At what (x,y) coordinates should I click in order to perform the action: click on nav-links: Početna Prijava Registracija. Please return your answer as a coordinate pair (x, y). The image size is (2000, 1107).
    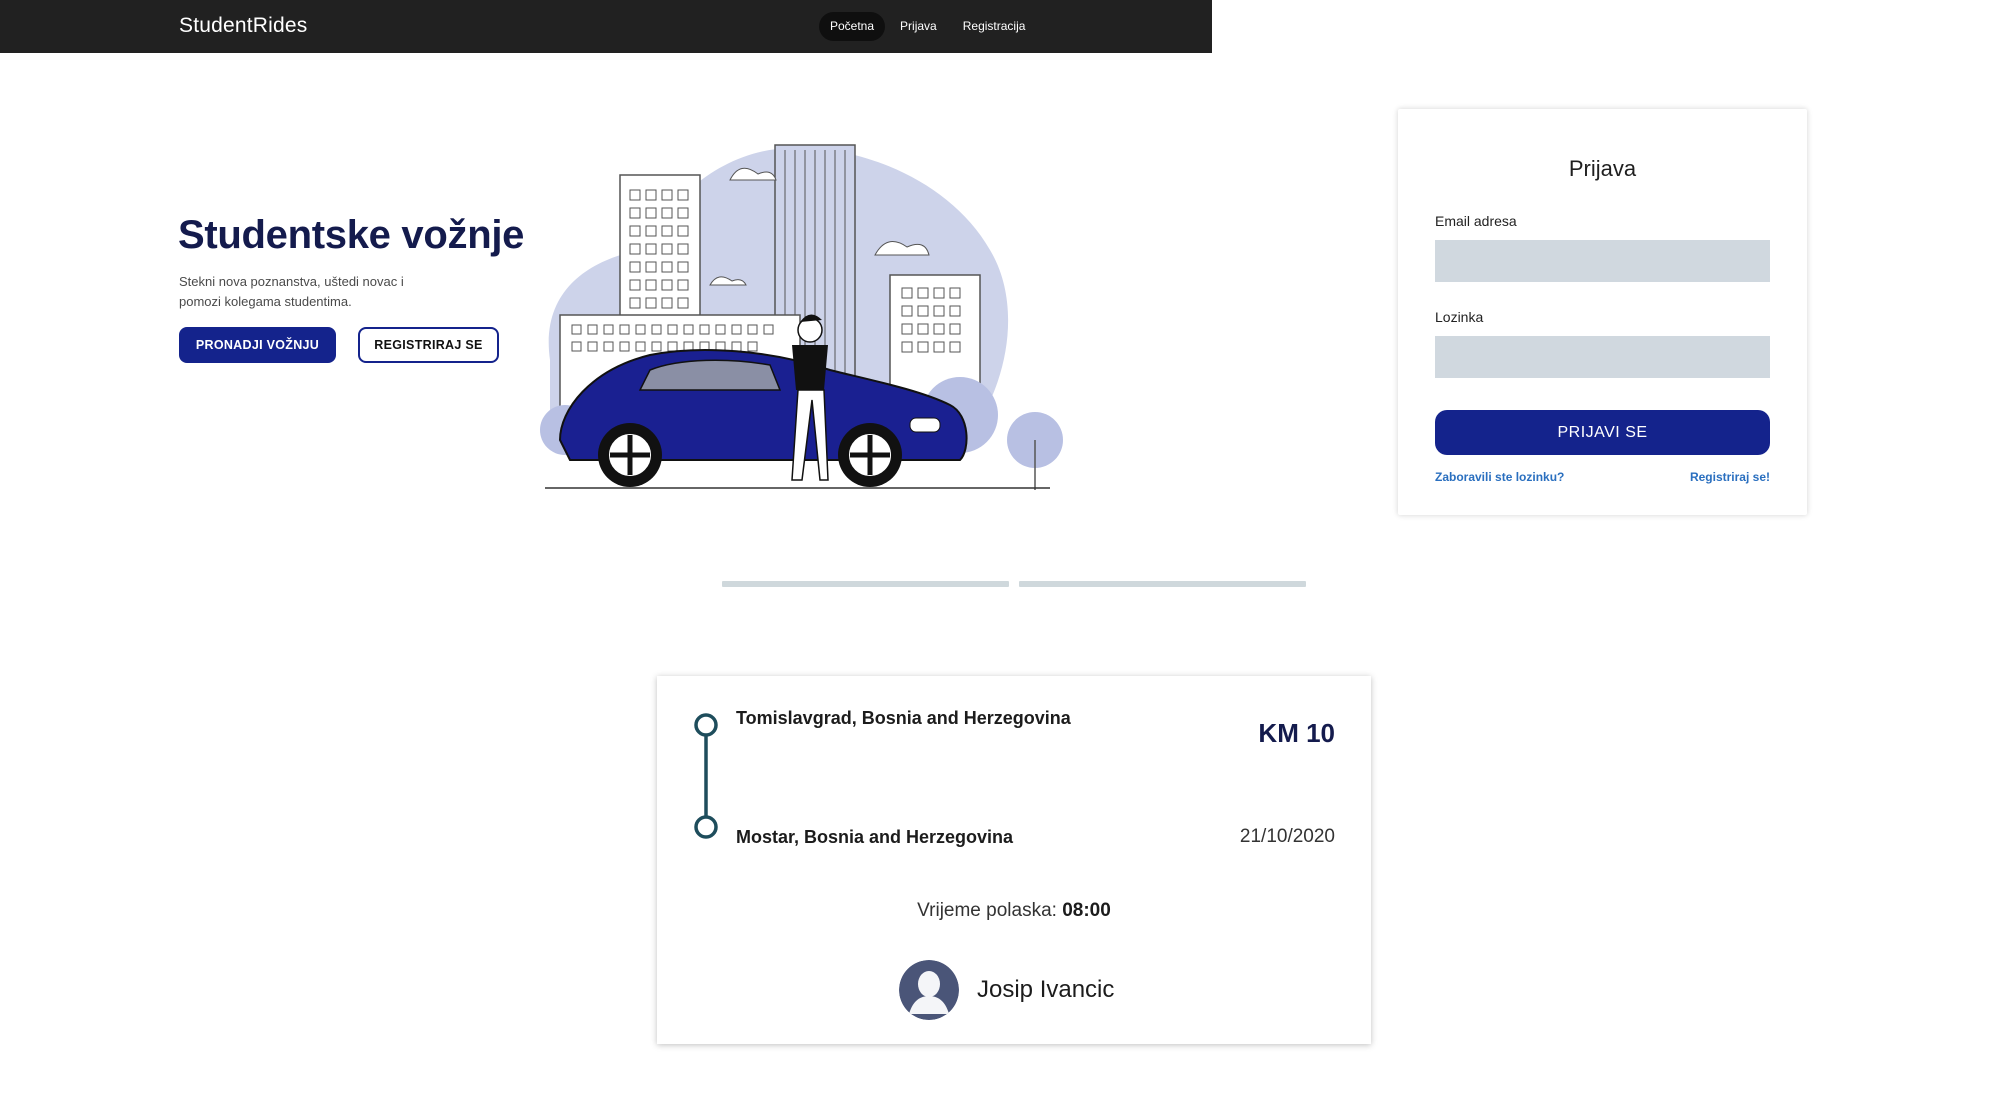
    Looking at the image, I should click on (927, 26).